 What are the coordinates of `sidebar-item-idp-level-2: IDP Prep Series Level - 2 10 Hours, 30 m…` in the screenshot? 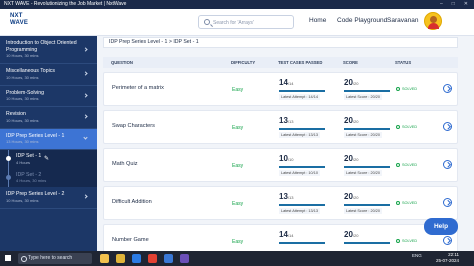 It's located at (48, 198).